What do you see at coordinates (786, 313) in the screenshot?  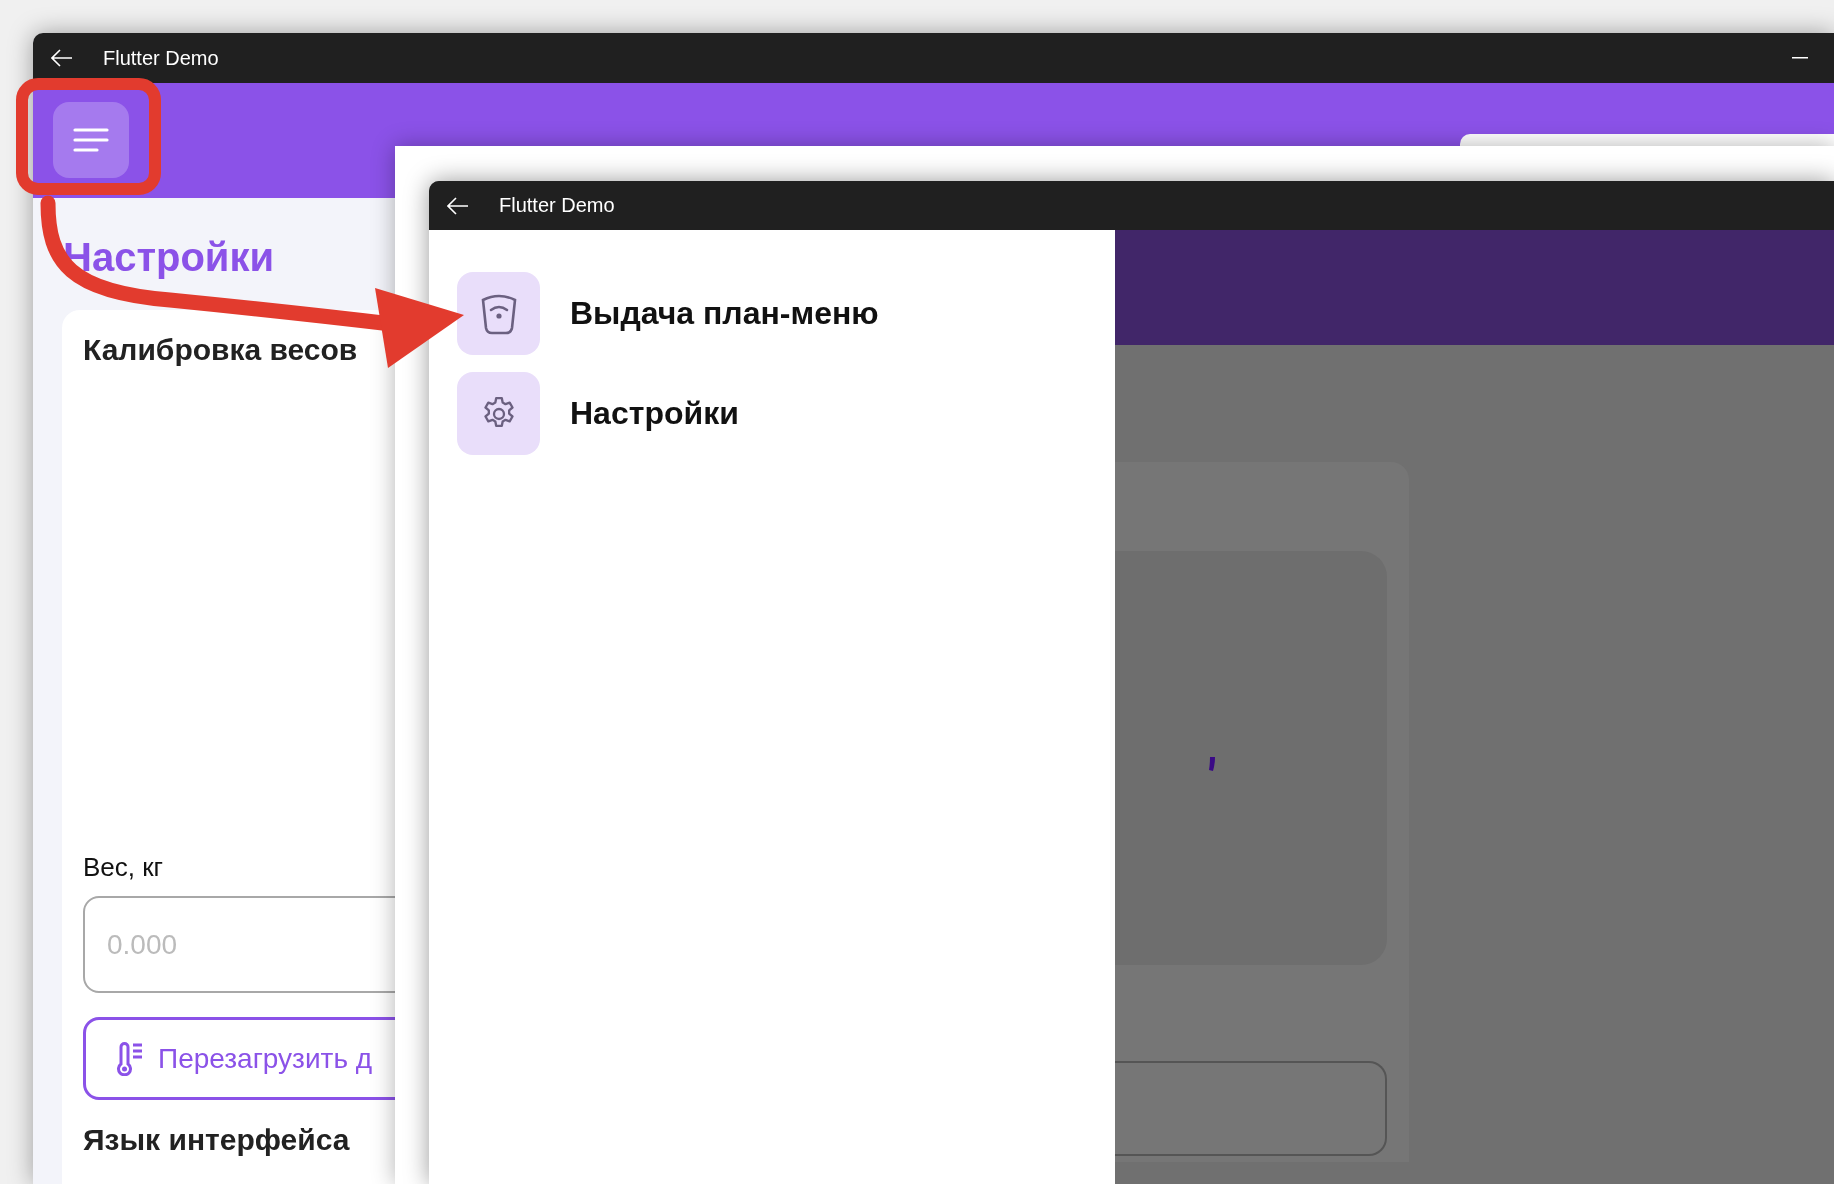 I see `drawer-item: Выдача план-меню` at bounding box center [786, 313].